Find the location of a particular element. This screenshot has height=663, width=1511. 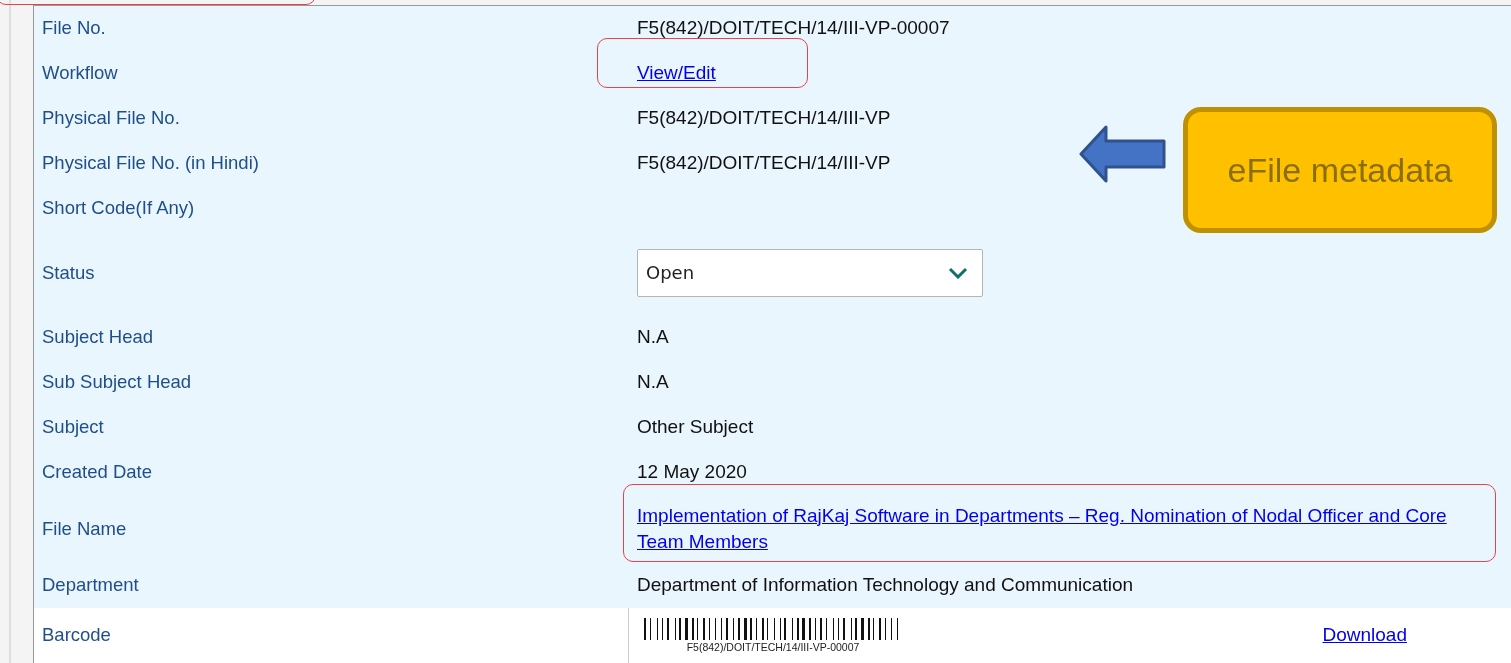

link: View/Edit is located at coordinates (676, 73).